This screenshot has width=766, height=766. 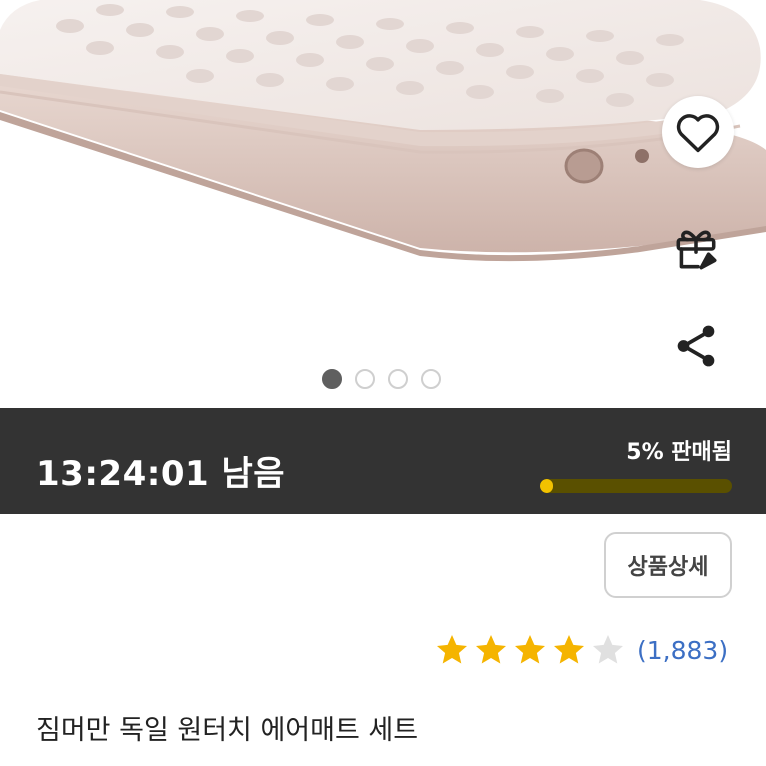 What do you see at coordinates (679, 452) in the screenshot?
I see `sold-percent-label: 5% 판매됨` at bounding box center [679, 452].